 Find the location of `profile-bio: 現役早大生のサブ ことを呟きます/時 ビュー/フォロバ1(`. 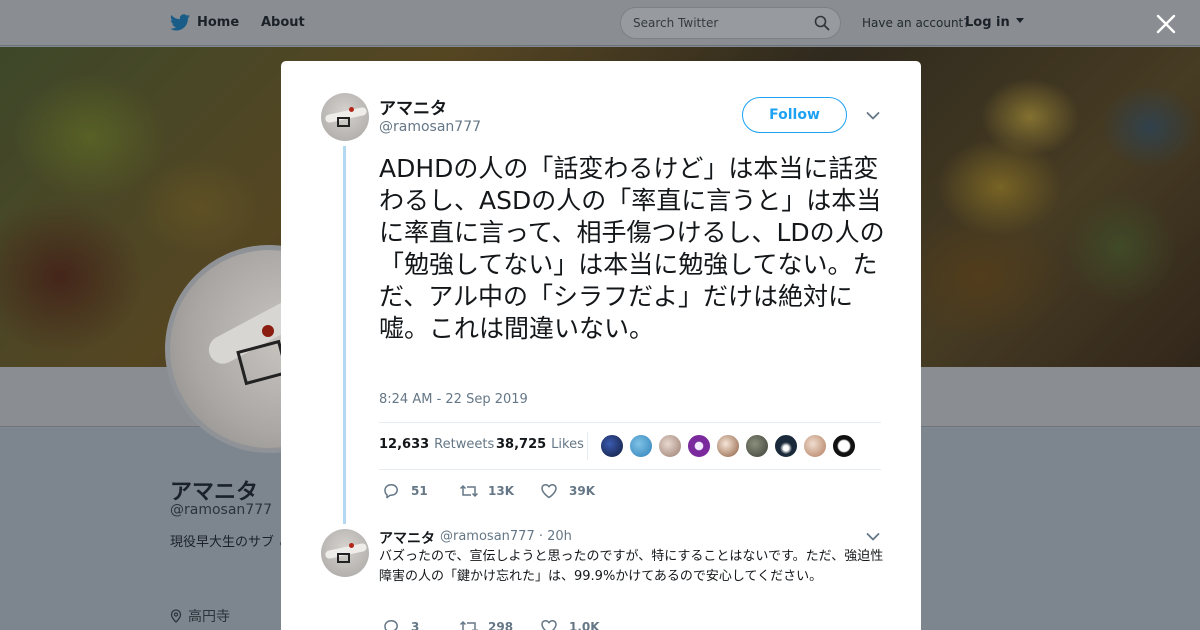

profile-bio: 現役早大生のサブ ことを呟きます/時 ビュー/フォロバ1( is located at coordinates (226, 542).